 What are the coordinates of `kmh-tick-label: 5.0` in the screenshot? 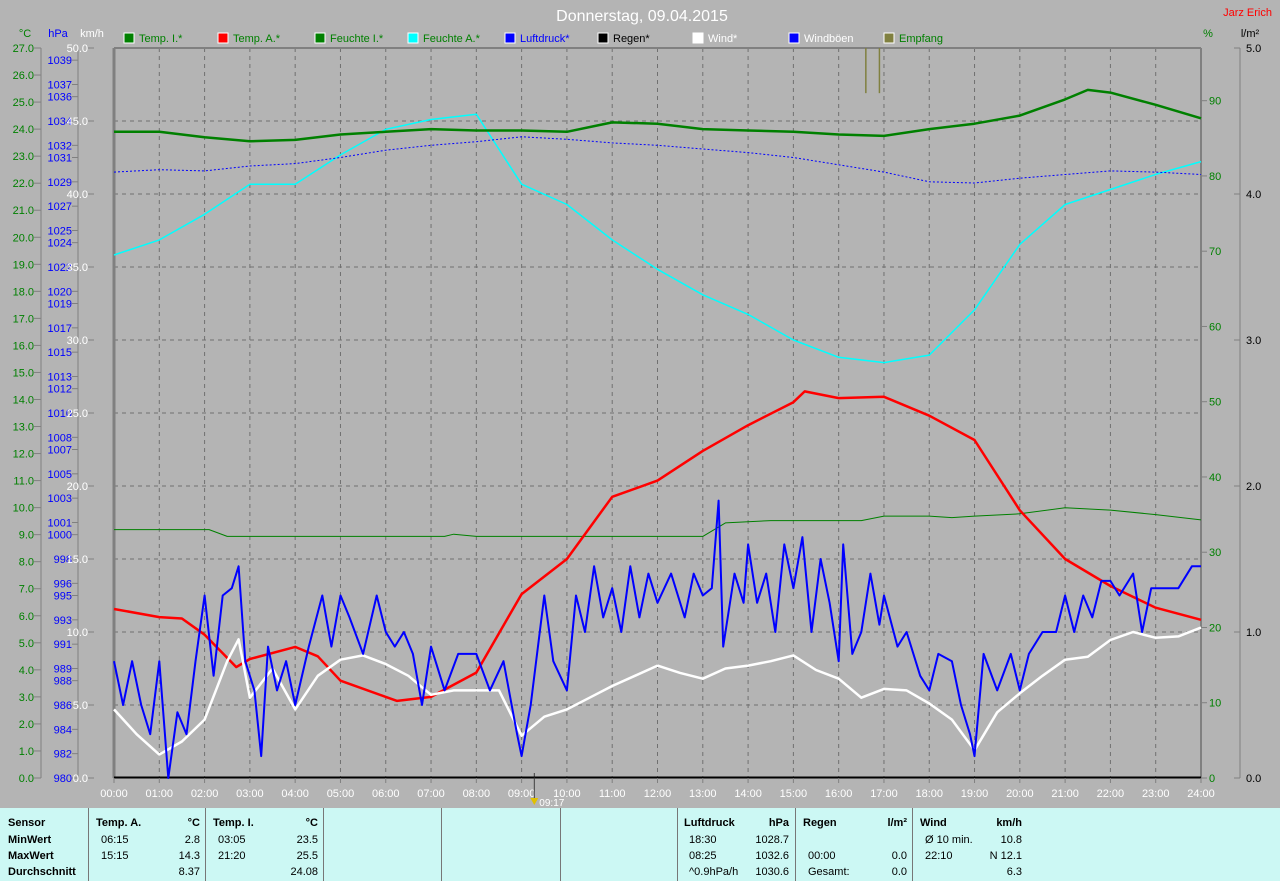 It's located at (80, 706).